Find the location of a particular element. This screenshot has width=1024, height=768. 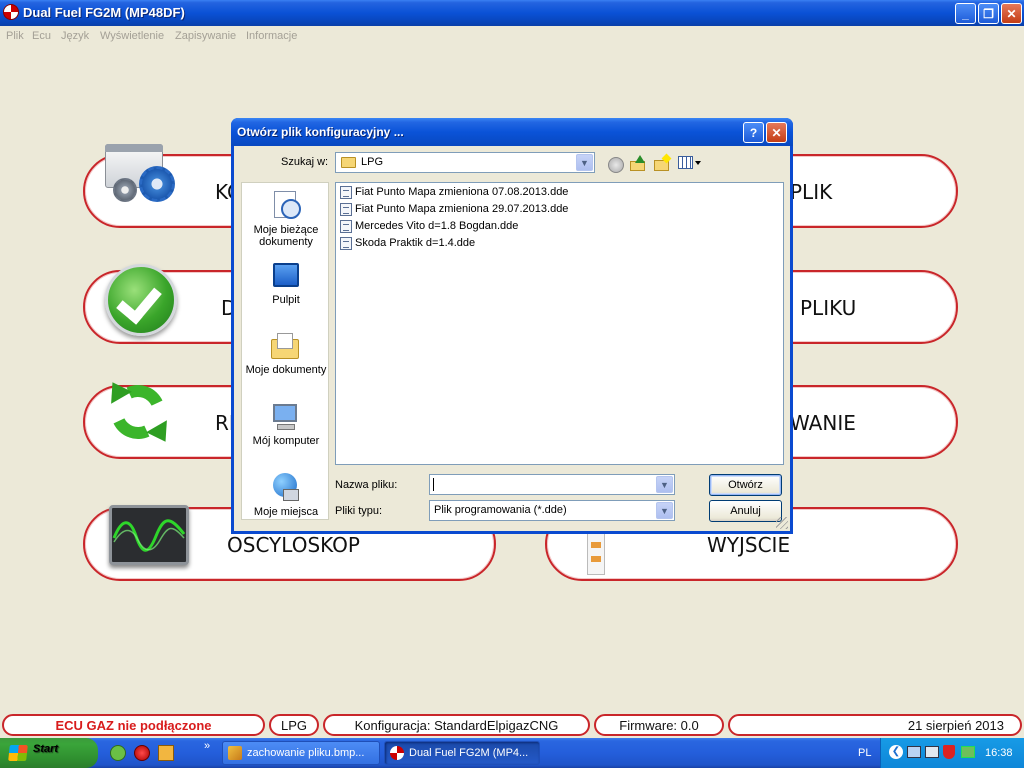

monitor-icon is located at coordinates (932, 752).